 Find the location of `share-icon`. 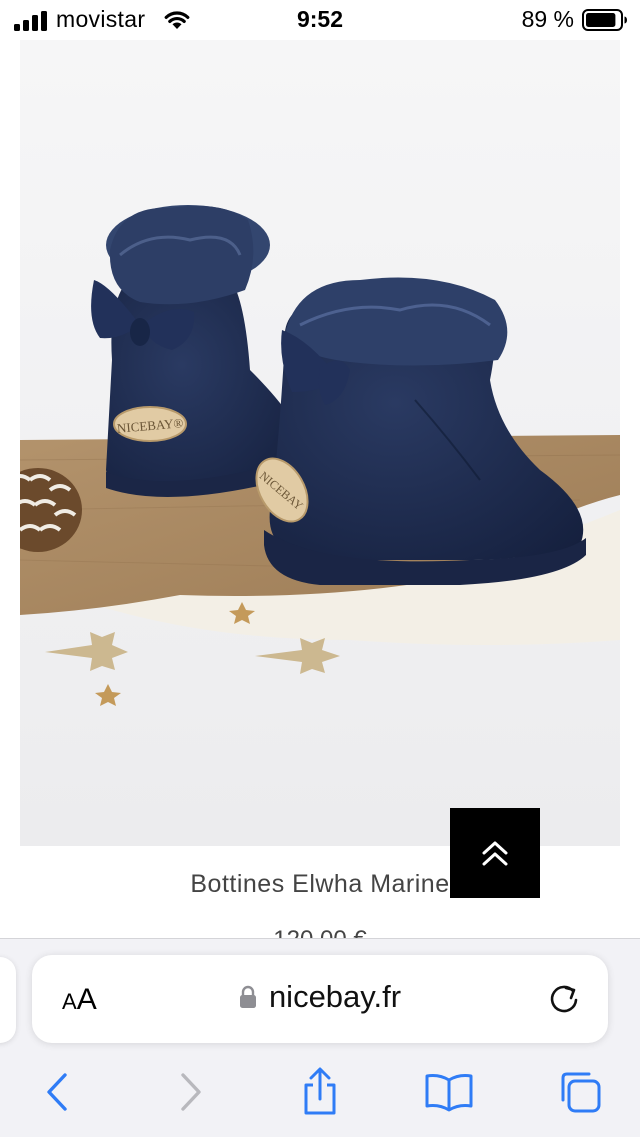

share-icon is located at coordinates (320, 1091).